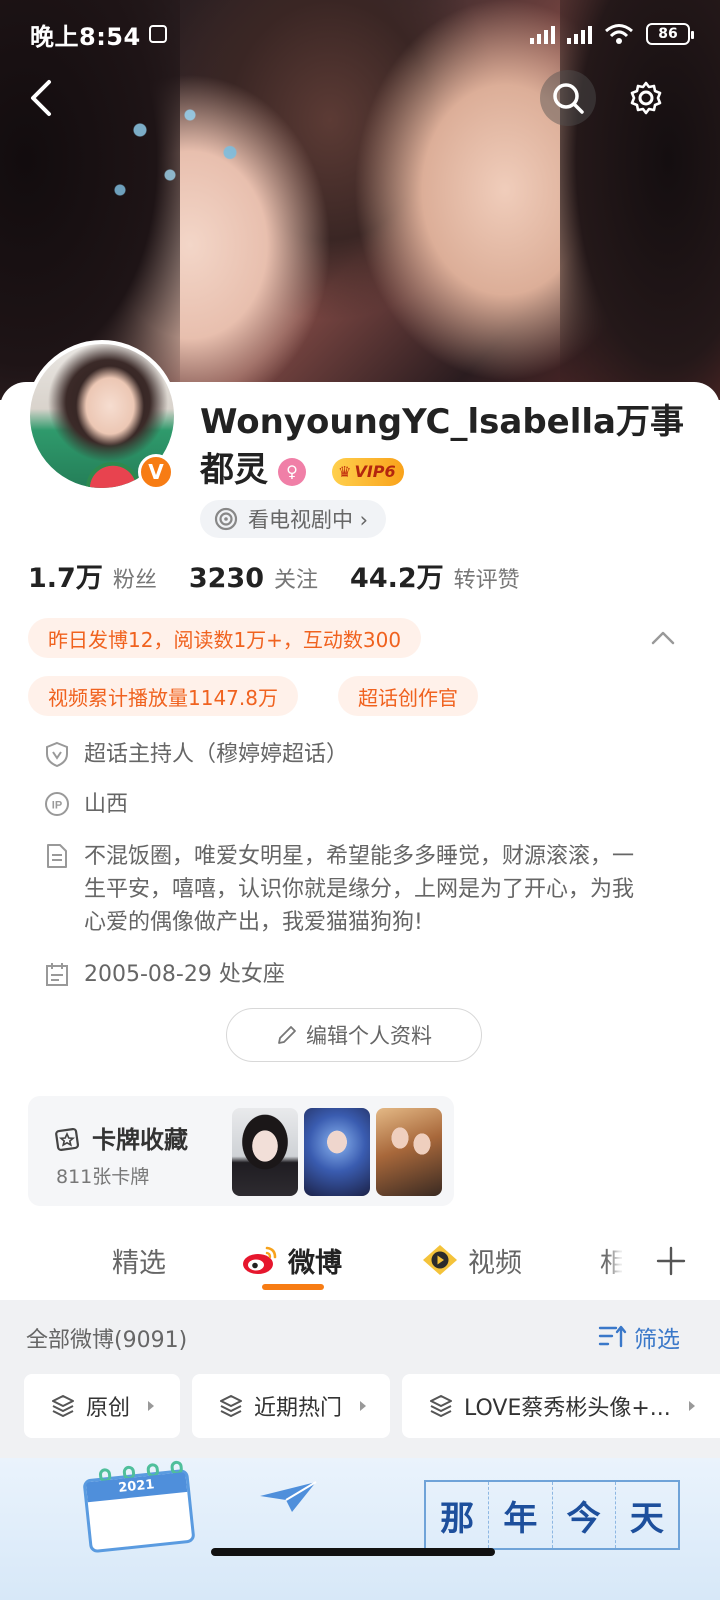  I want to click on tab-featured-label: 精选, so click(139, 1263).